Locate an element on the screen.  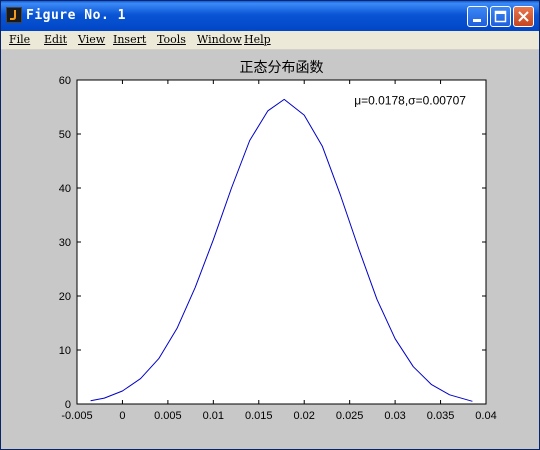
menu-window: Window is located at coordinates (219, 39).